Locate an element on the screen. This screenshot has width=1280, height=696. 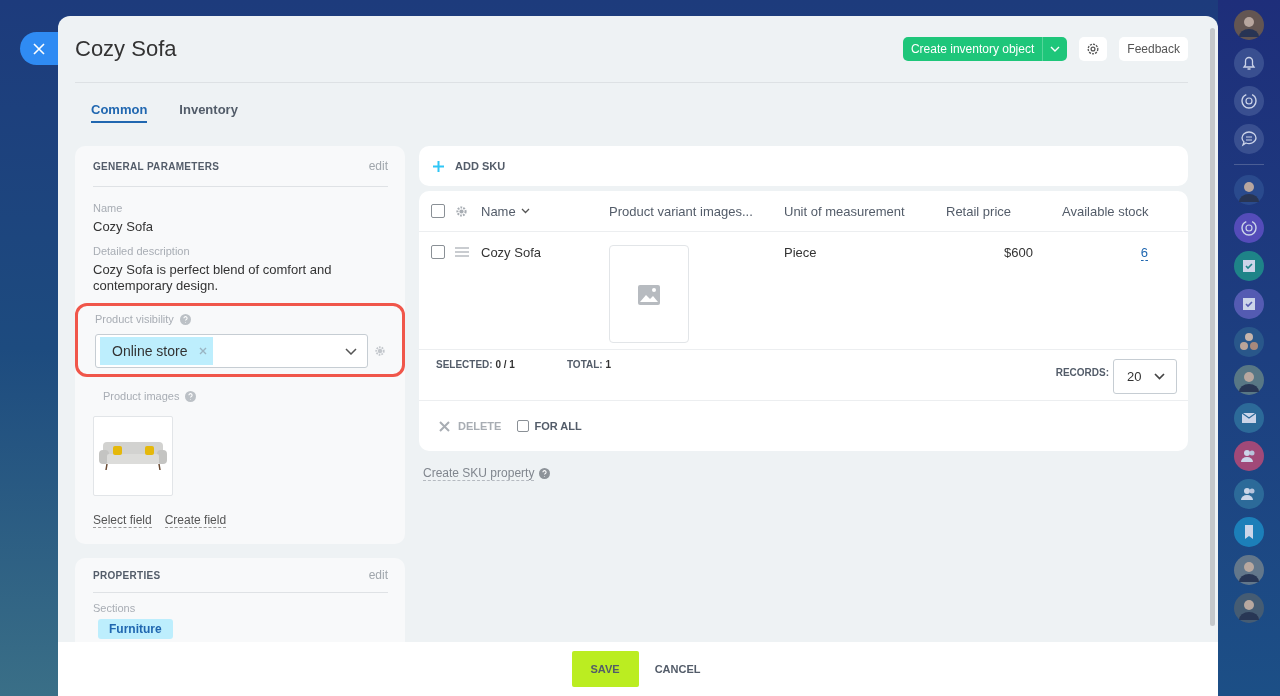
feedback-button: Feedback is located at coordinates (1153, 49).